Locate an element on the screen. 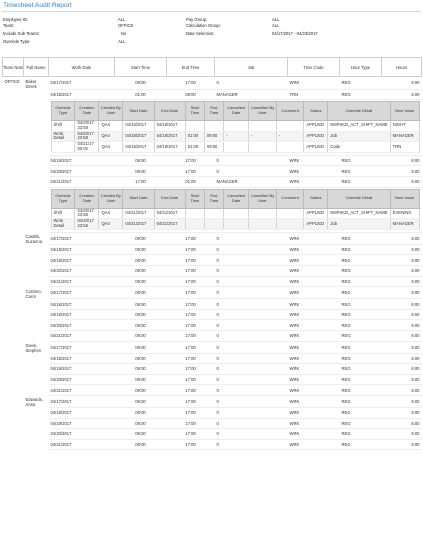  audit-cdate-cell is located at coordinates (236, 224).